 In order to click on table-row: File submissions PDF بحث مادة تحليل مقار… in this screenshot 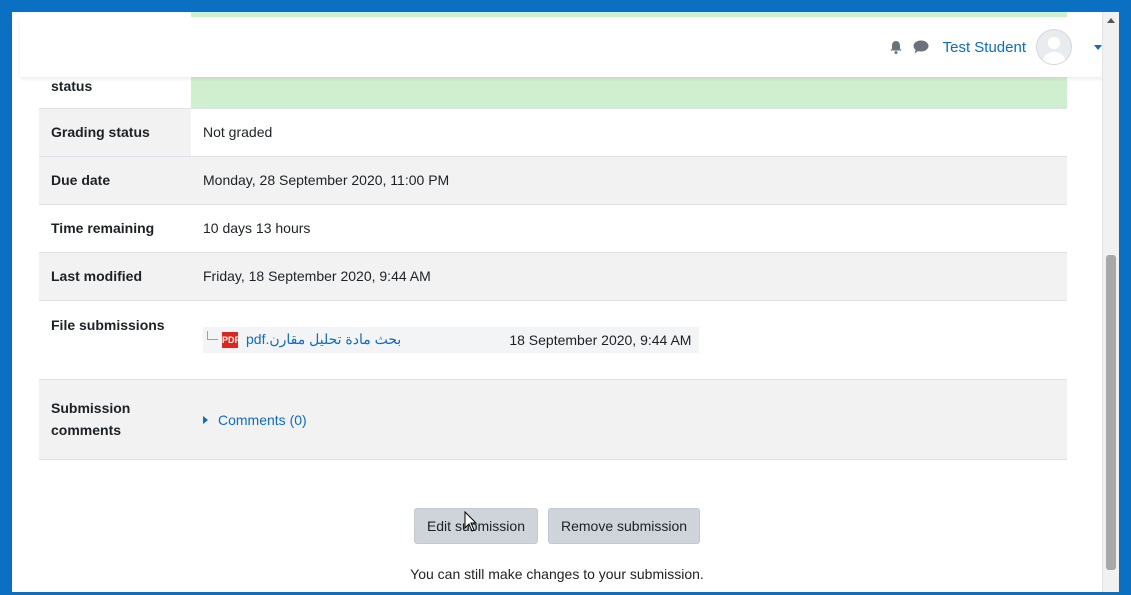, I will do `click(553, 340)`.